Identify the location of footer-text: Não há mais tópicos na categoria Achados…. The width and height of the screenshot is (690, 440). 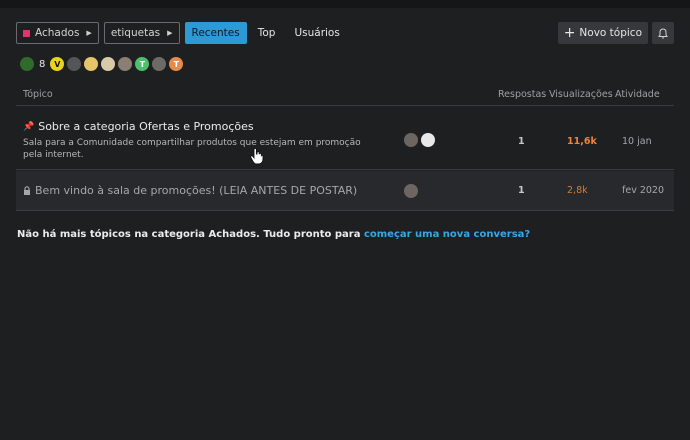
(190, 234).